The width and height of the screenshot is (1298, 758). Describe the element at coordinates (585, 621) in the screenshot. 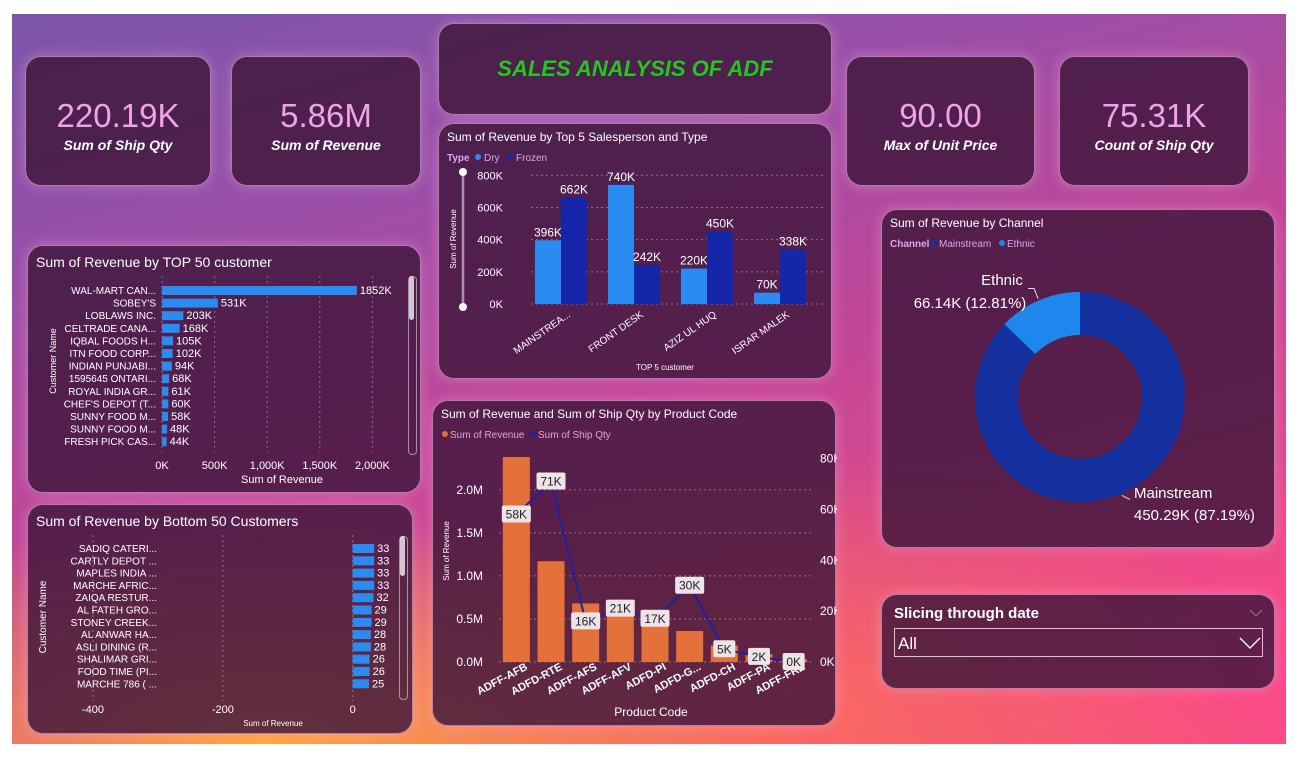

I see `data-label: 16K` at that location.